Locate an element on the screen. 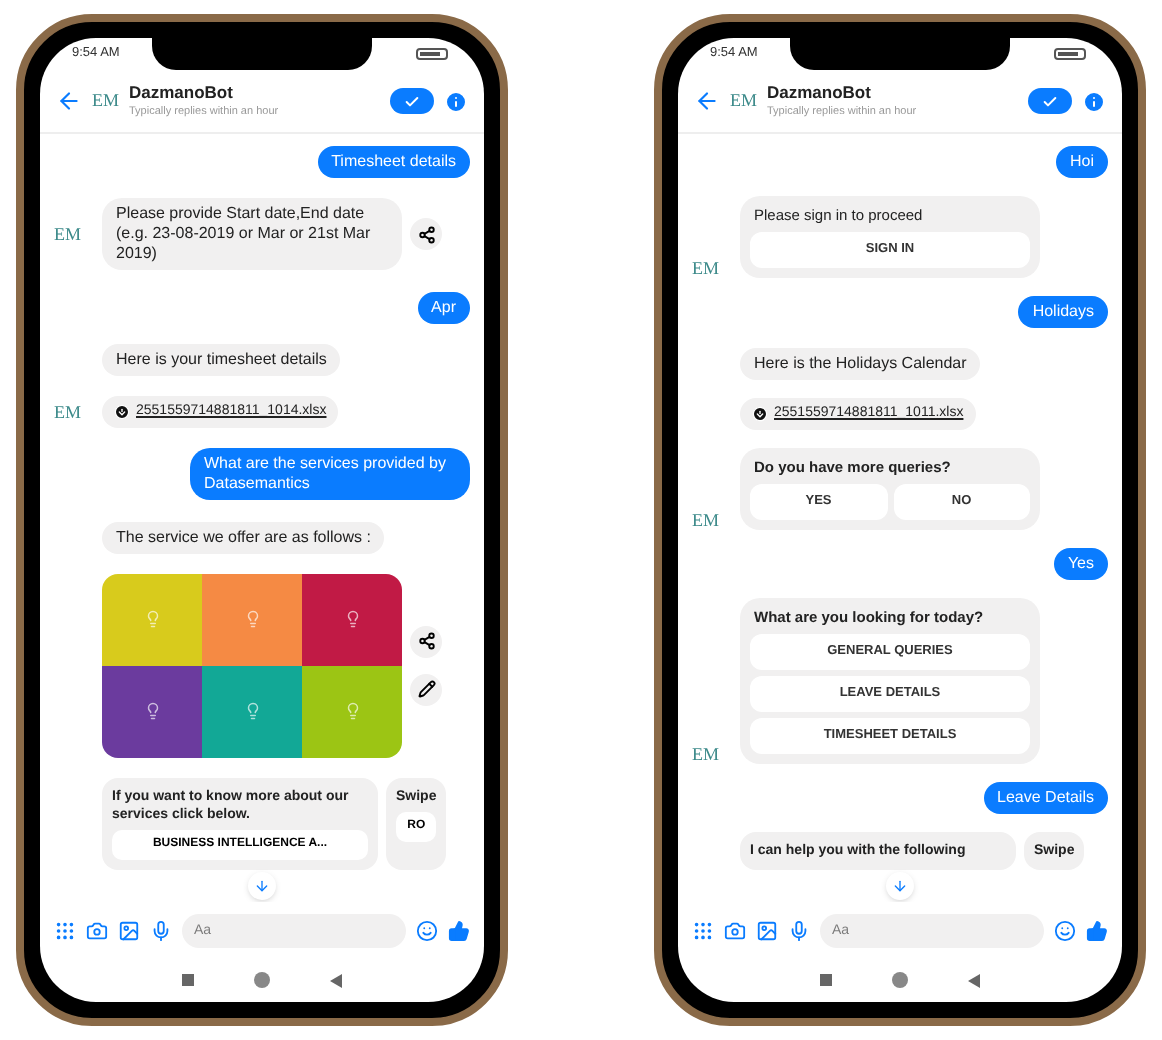 The image size is (1162, 1040). bot-message: Here is the Holidays Calendar is located at coordinates (860, 363).